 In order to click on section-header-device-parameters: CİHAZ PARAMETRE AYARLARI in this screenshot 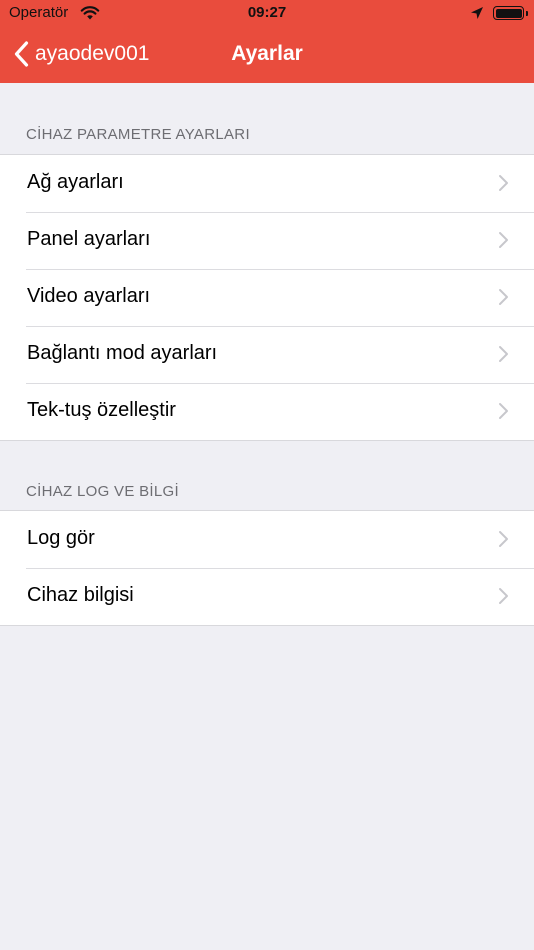, I will do `click(138, 134)`.